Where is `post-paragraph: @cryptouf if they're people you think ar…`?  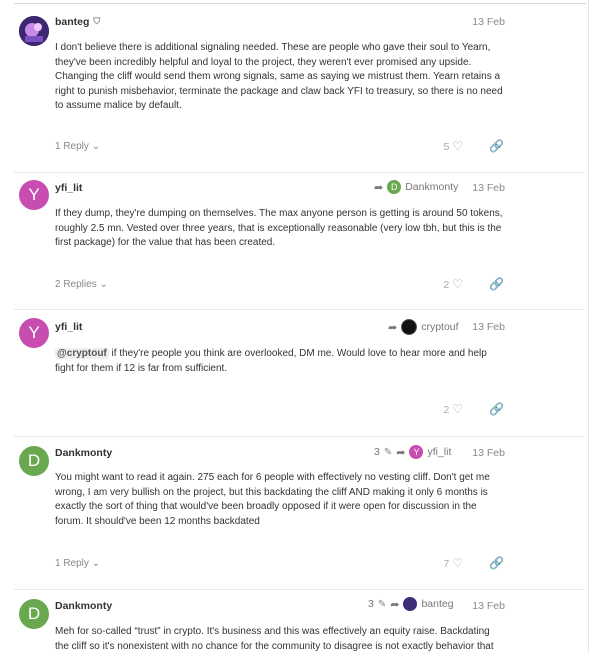 post-paragraph: @cryptouf if they're people you think ar… is located at coordinates (271, 361).